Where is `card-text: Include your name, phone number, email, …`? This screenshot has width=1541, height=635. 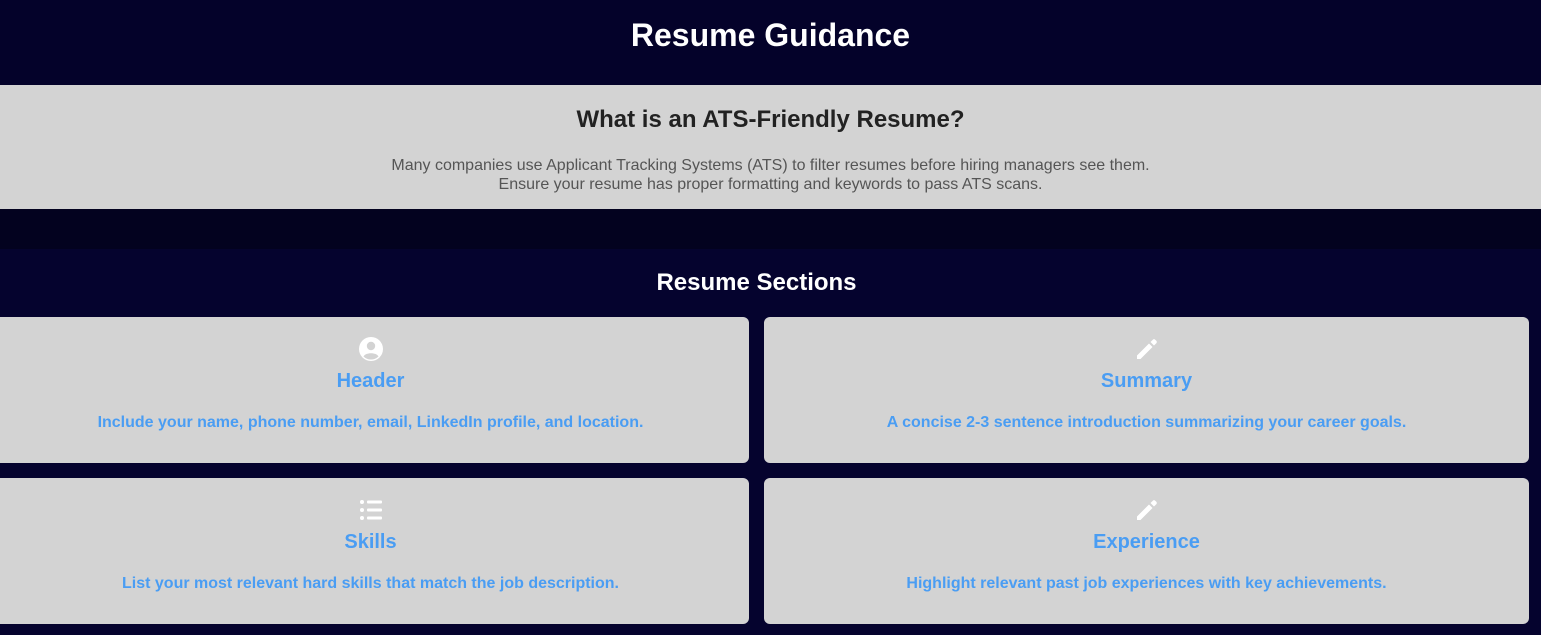 card-text: Include your name, phone number, email, … is located at coordinates (370, 422).